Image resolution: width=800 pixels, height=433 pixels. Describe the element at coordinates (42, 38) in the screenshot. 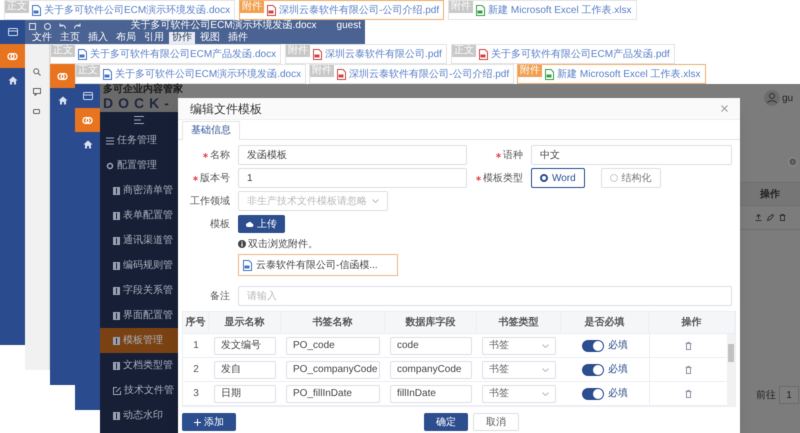

I see `menu-tab: 文件` at that location.